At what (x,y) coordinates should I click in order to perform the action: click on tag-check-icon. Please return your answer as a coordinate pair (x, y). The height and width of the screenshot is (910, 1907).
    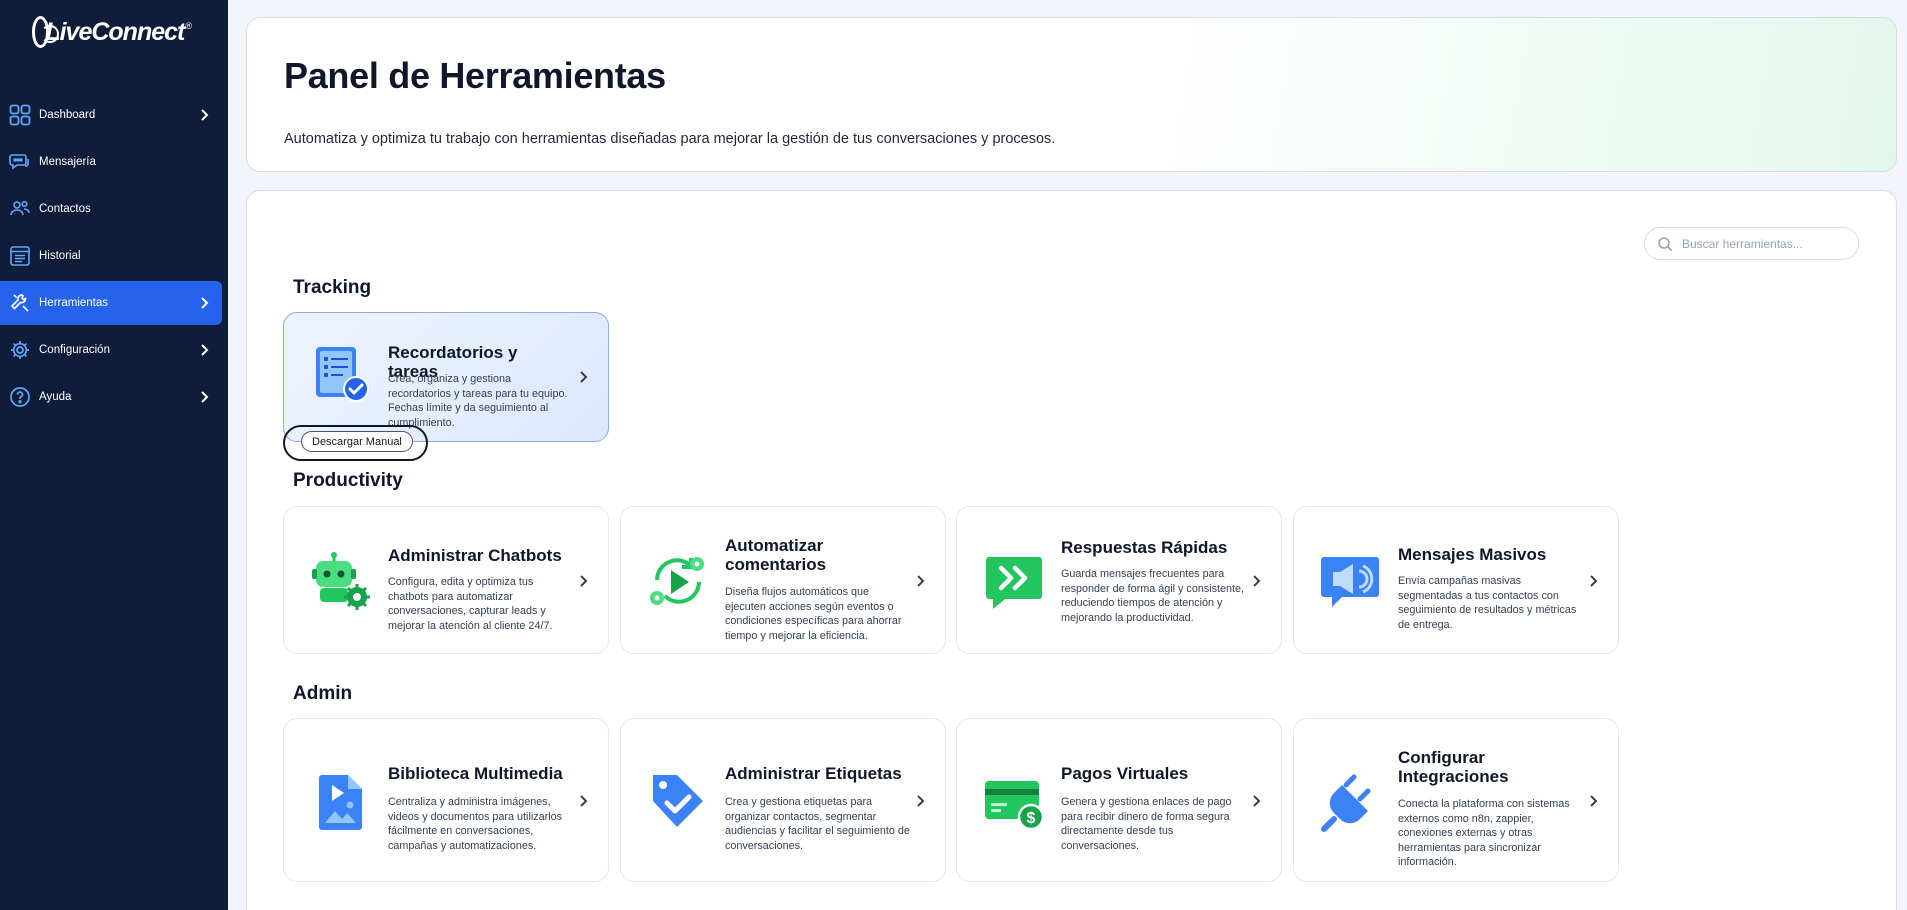
    Looking at the image, I should click on (678, 801).